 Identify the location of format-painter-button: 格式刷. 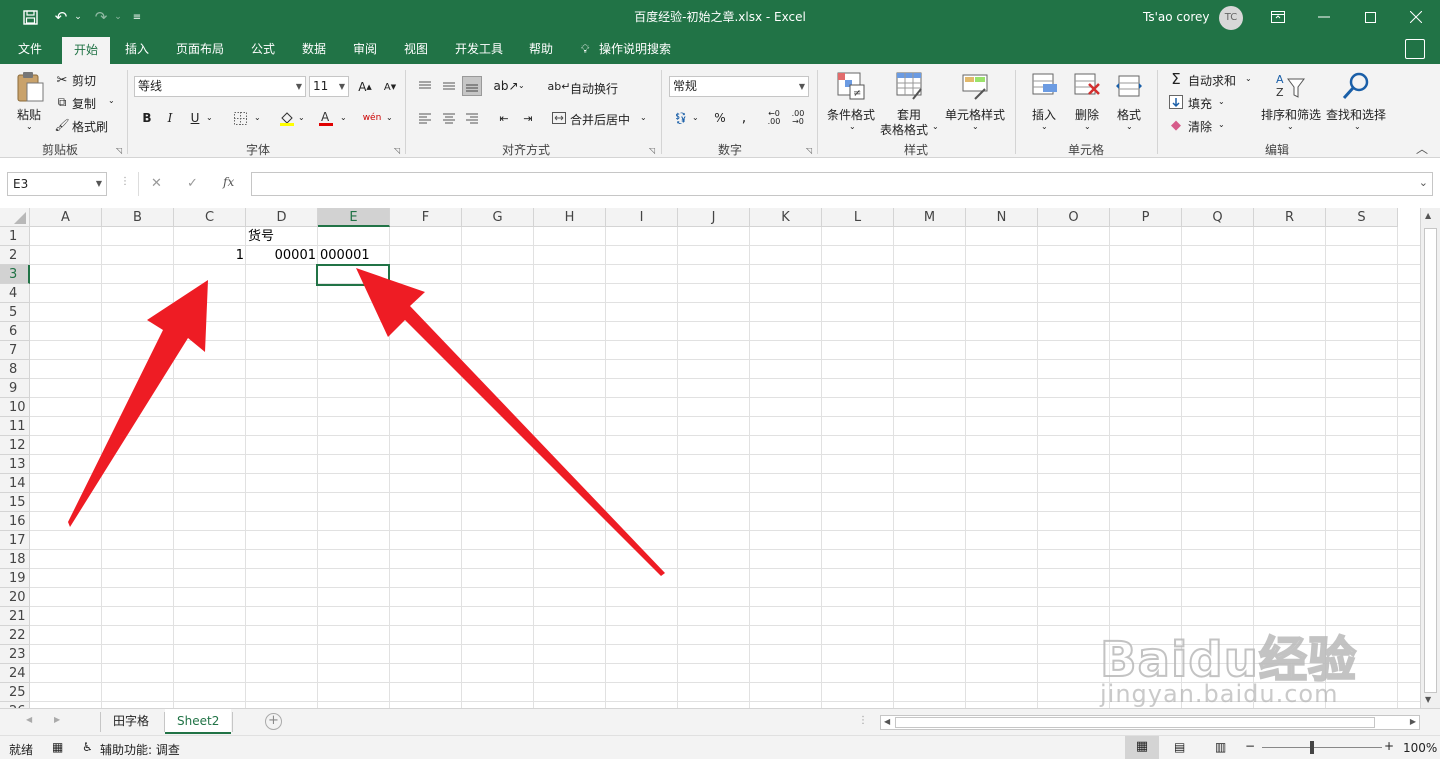
(90, 126).